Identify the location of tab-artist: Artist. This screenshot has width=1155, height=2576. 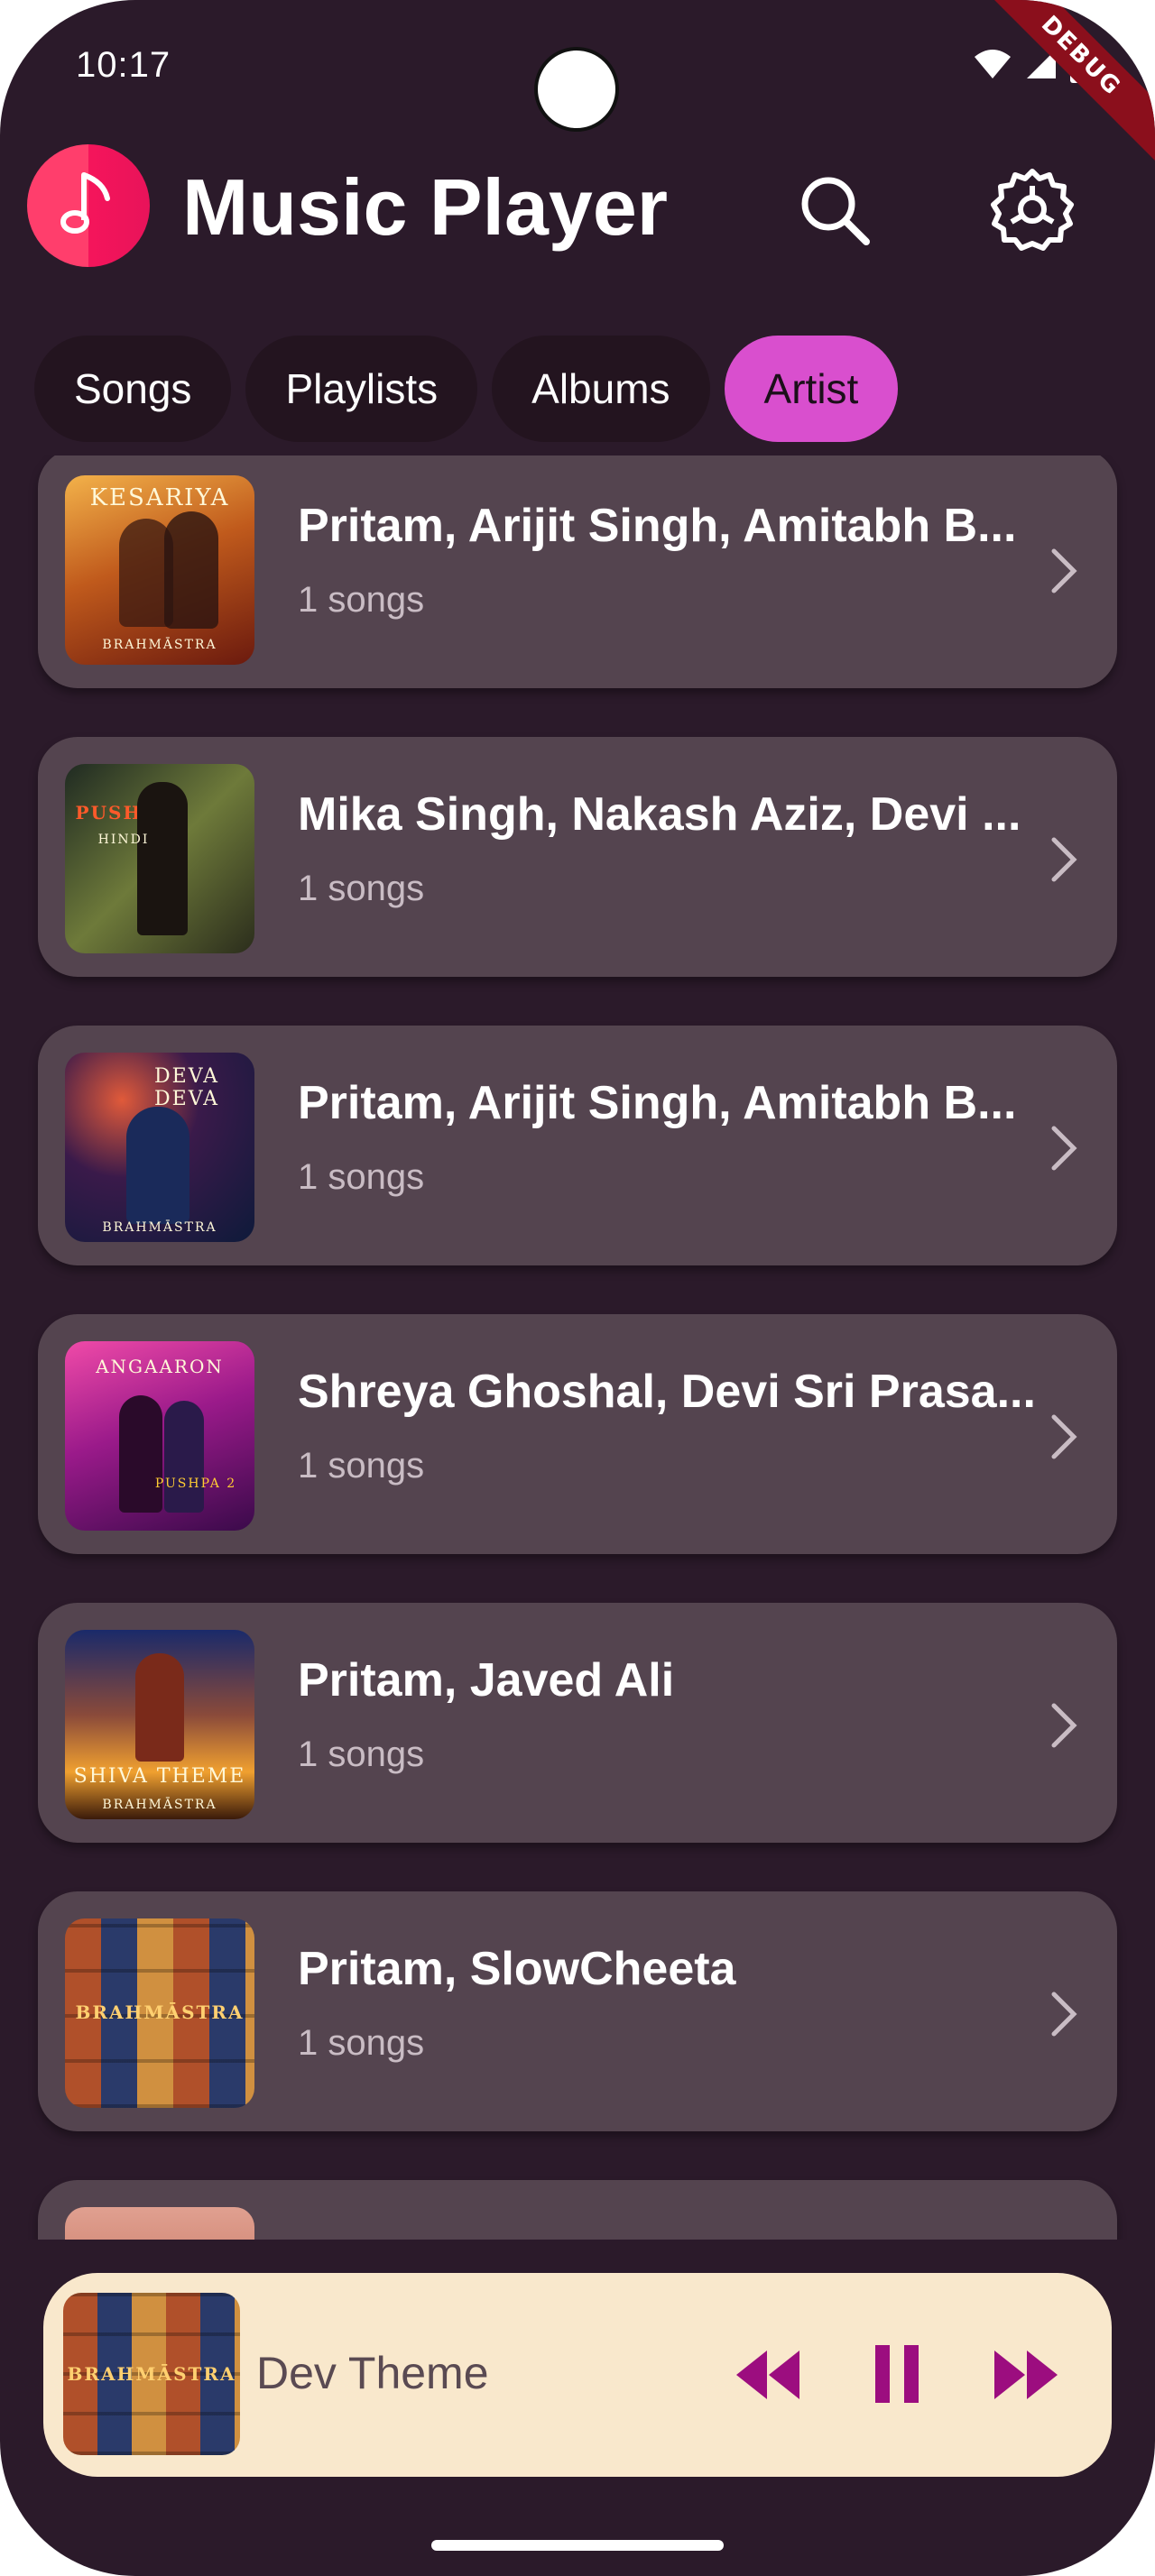
(811, 389).